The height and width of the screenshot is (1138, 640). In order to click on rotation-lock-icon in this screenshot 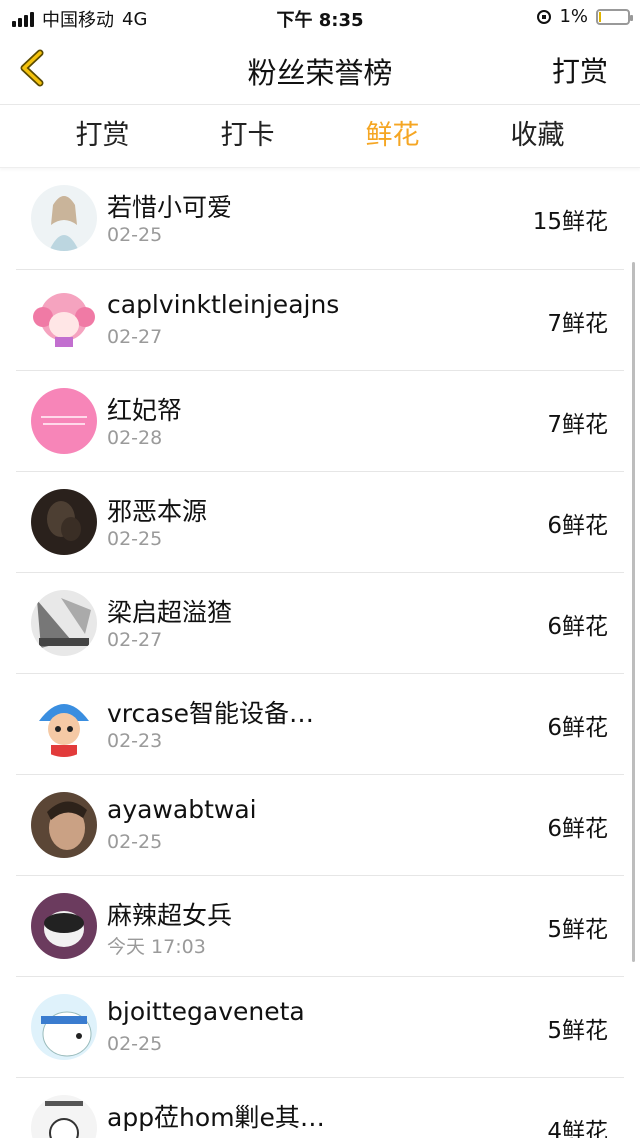, I will do `click(544, 16)`.